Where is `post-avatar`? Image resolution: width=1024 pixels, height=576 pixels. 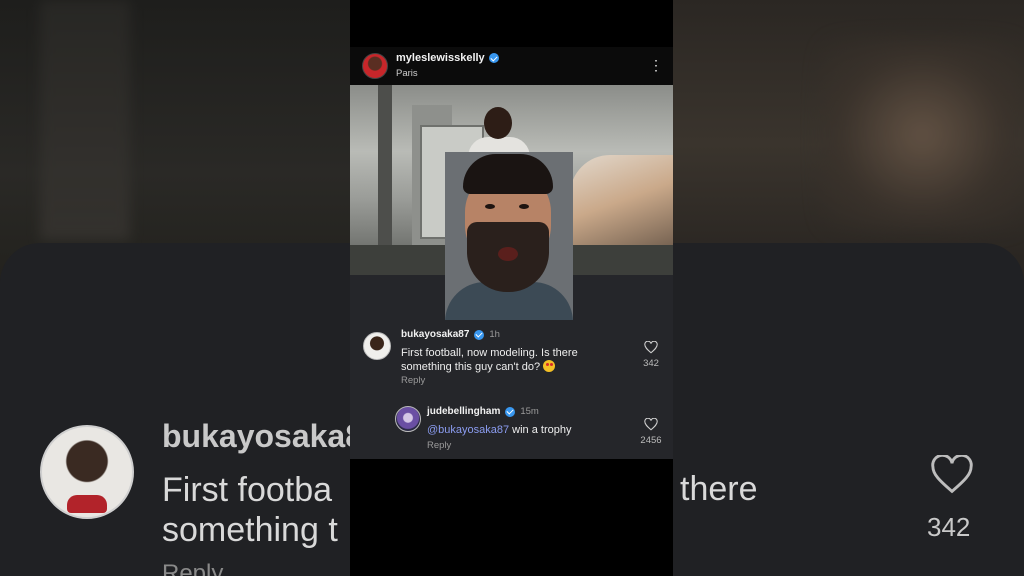 post-avatar is located at coordinates (375, 66).